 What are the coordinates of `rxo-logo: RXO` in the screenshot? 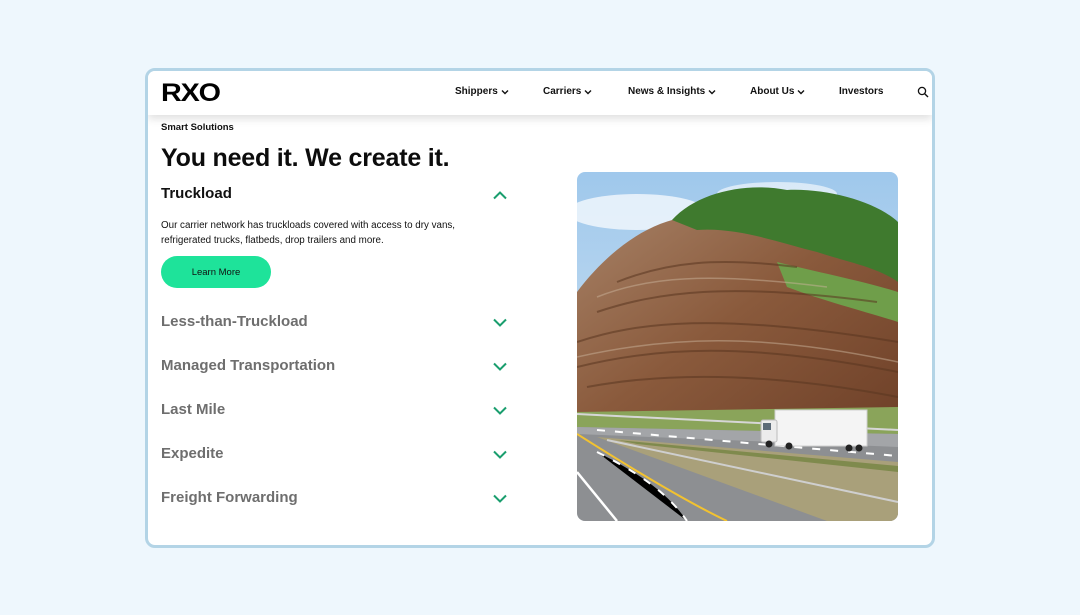 It's located at (191, 93).